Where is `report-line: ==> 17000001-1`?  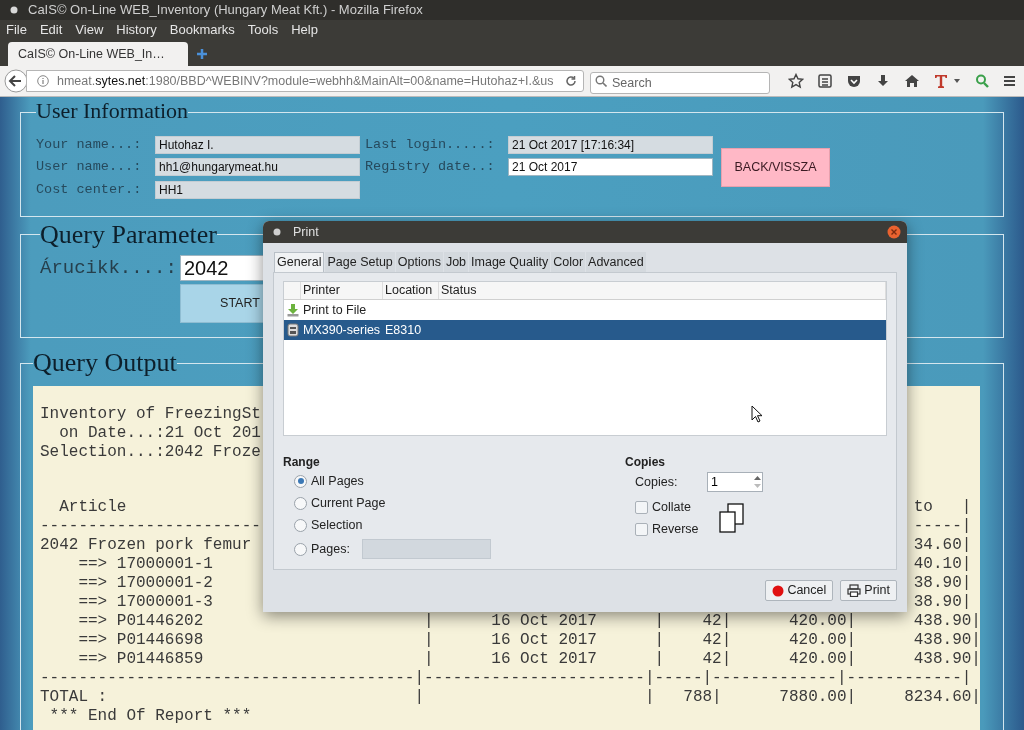 report-line: ==> 17000001-1 is located at coordinates (145, 565).